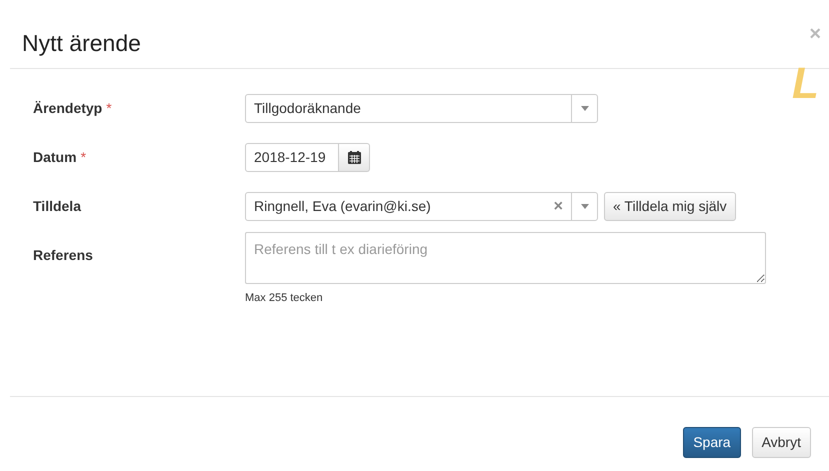  What do you see at coordinates (342, 206) in the screenshot?
I see `select-value: Ringnell, Eva (evarin@ki.se)` at bounding box center [342, 206].